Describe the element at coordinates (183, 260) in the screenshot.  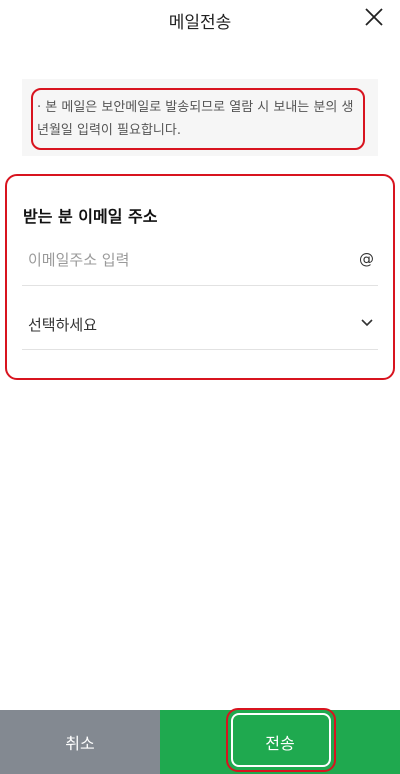
I see `email-local-input` at that location.